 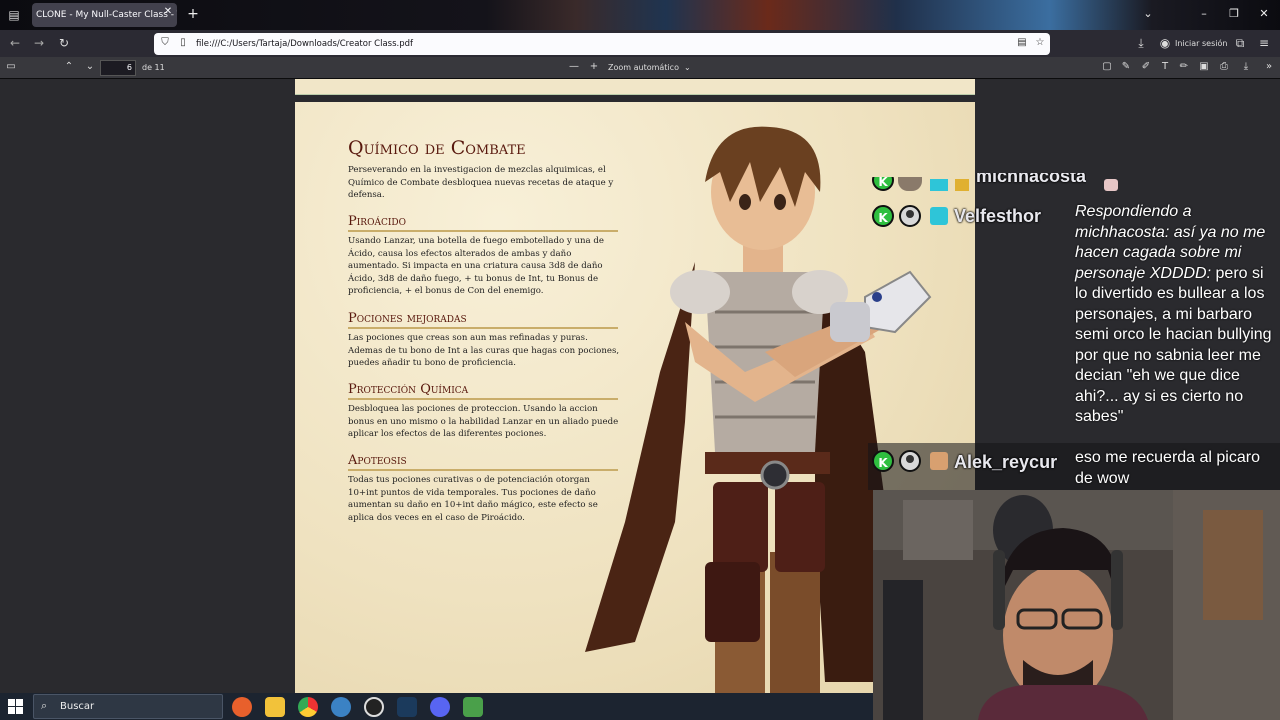 What do you see at coordinates (1264, 43) in the screenshot?
I see `menu-icon: ≡` at bounding box center [1264, 43].